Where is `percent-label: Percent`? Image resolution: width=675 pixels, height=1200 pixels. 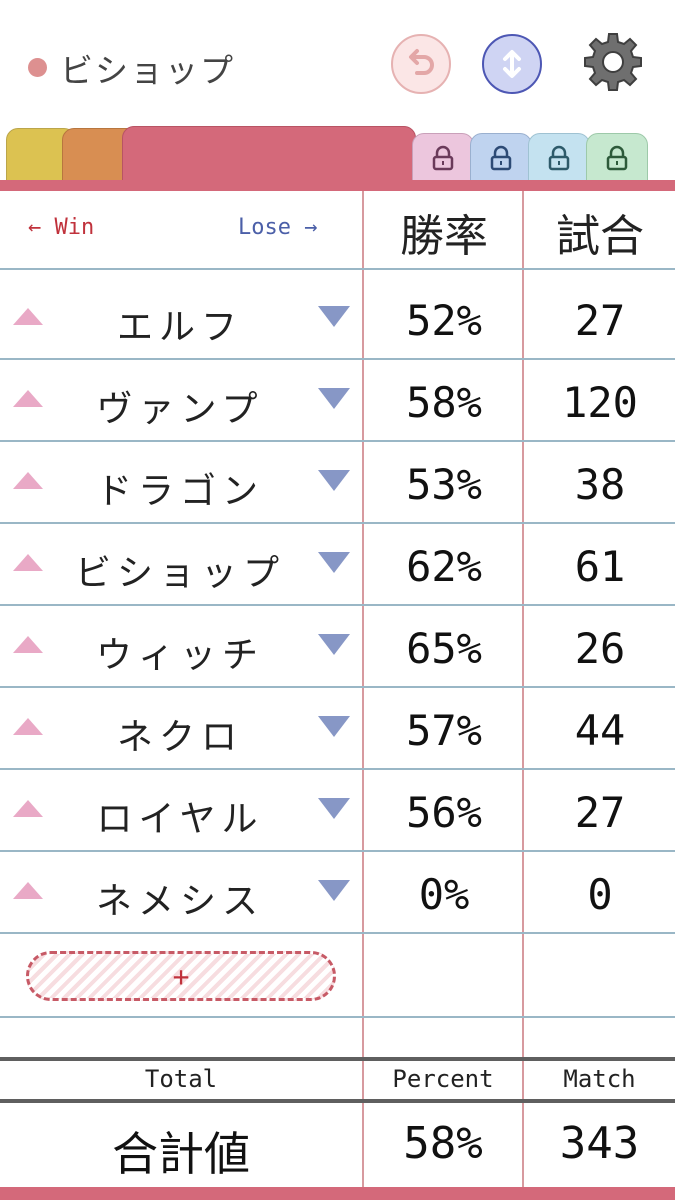
percent-label: Percent is located at coordinates (443, 1079).